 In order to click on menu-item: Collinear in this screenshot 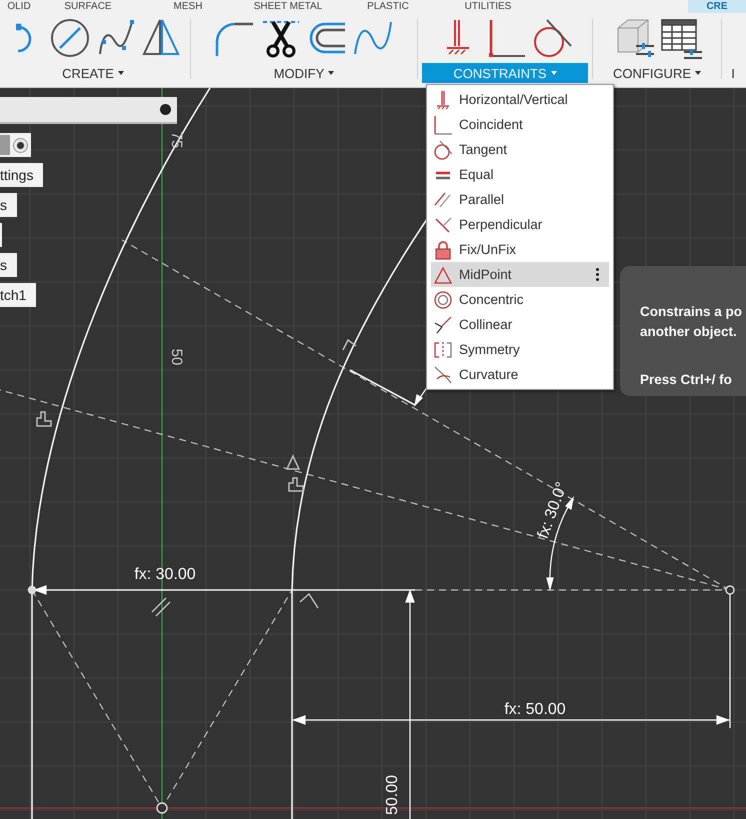, I will do `click(520, 324)`.